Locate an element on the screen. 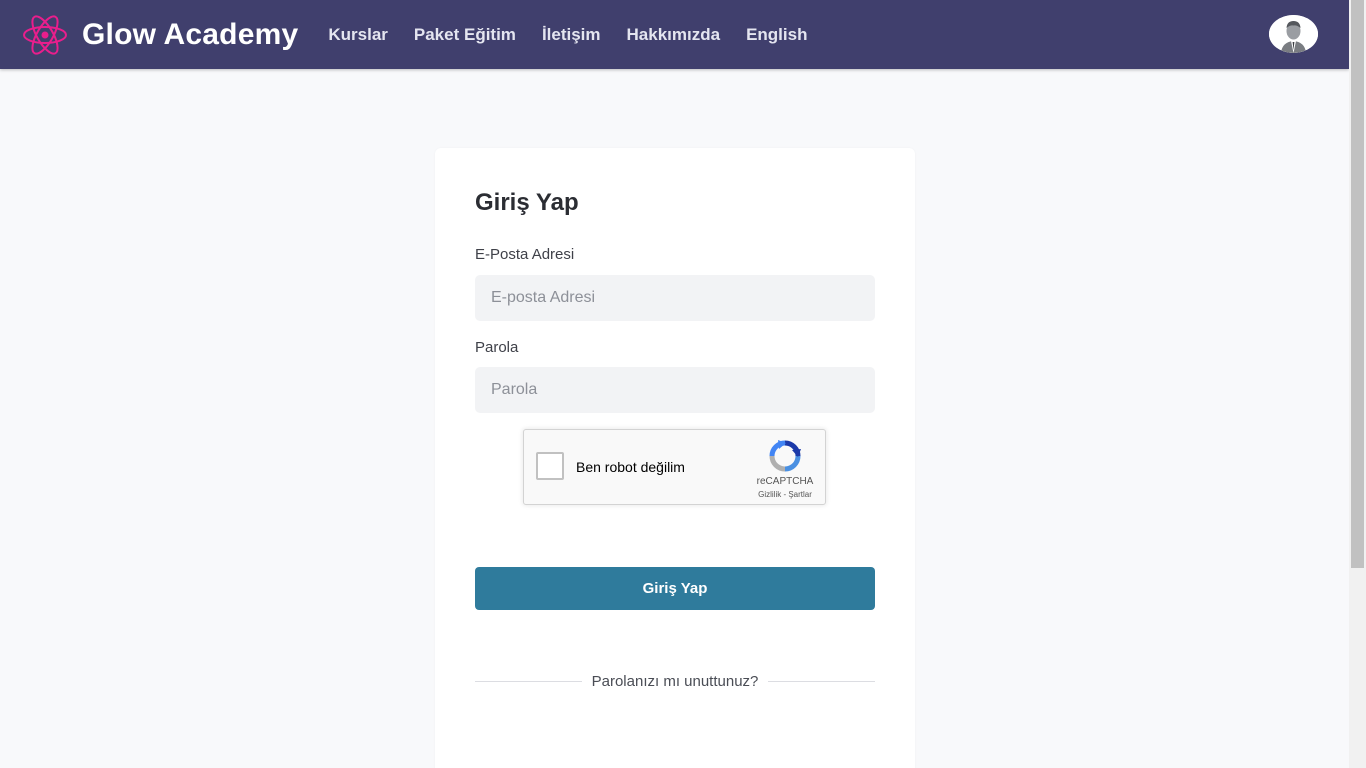 This screenshot has width=1366, height=768. recaptcha-checkbox is located at coordinates (550, 466).